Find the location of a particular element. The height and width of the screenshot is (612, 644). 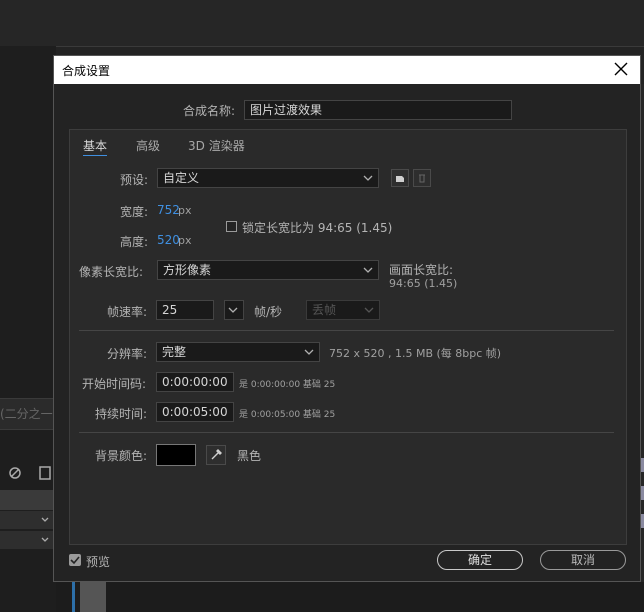

pixel-aspect-select: 方形像素 is located at coordinates (268, 270).